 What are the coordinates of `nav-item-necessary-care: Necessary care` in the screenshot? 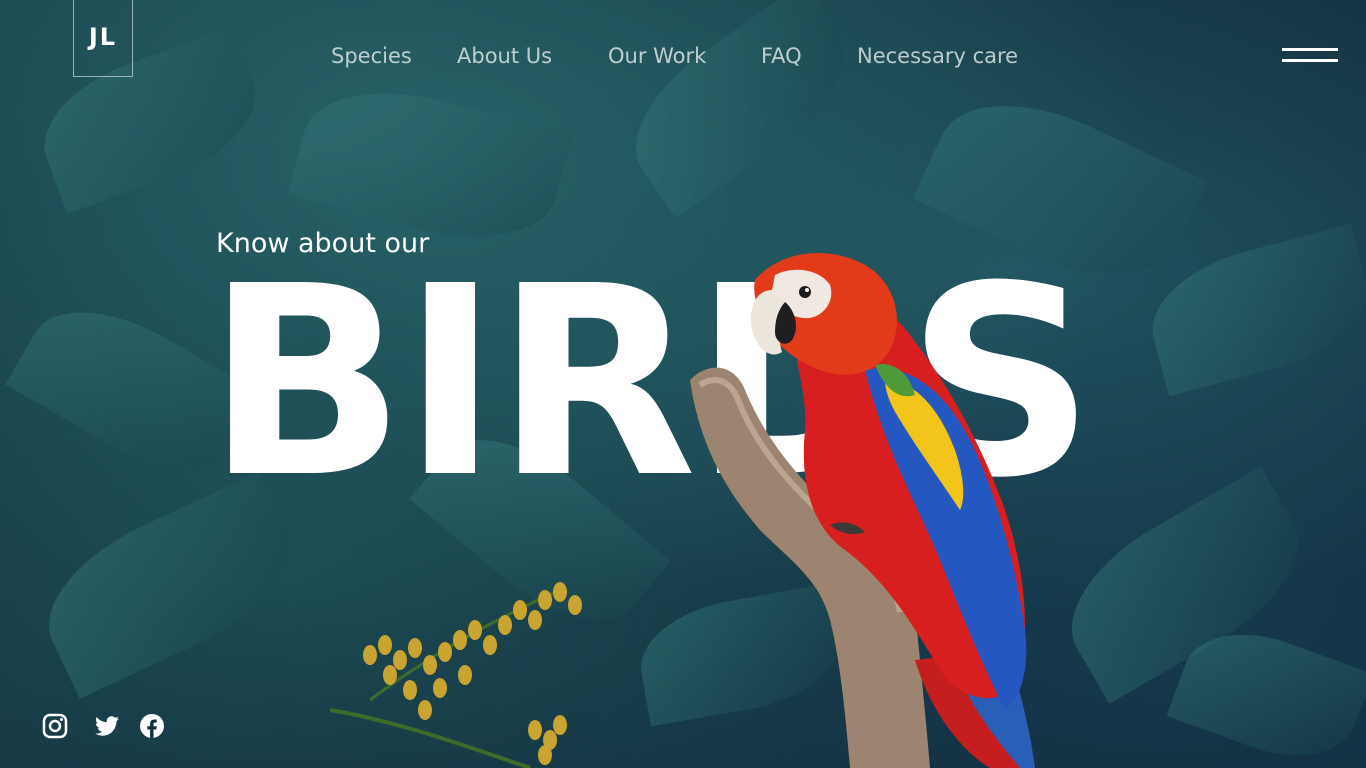 It's located at (937, 56).